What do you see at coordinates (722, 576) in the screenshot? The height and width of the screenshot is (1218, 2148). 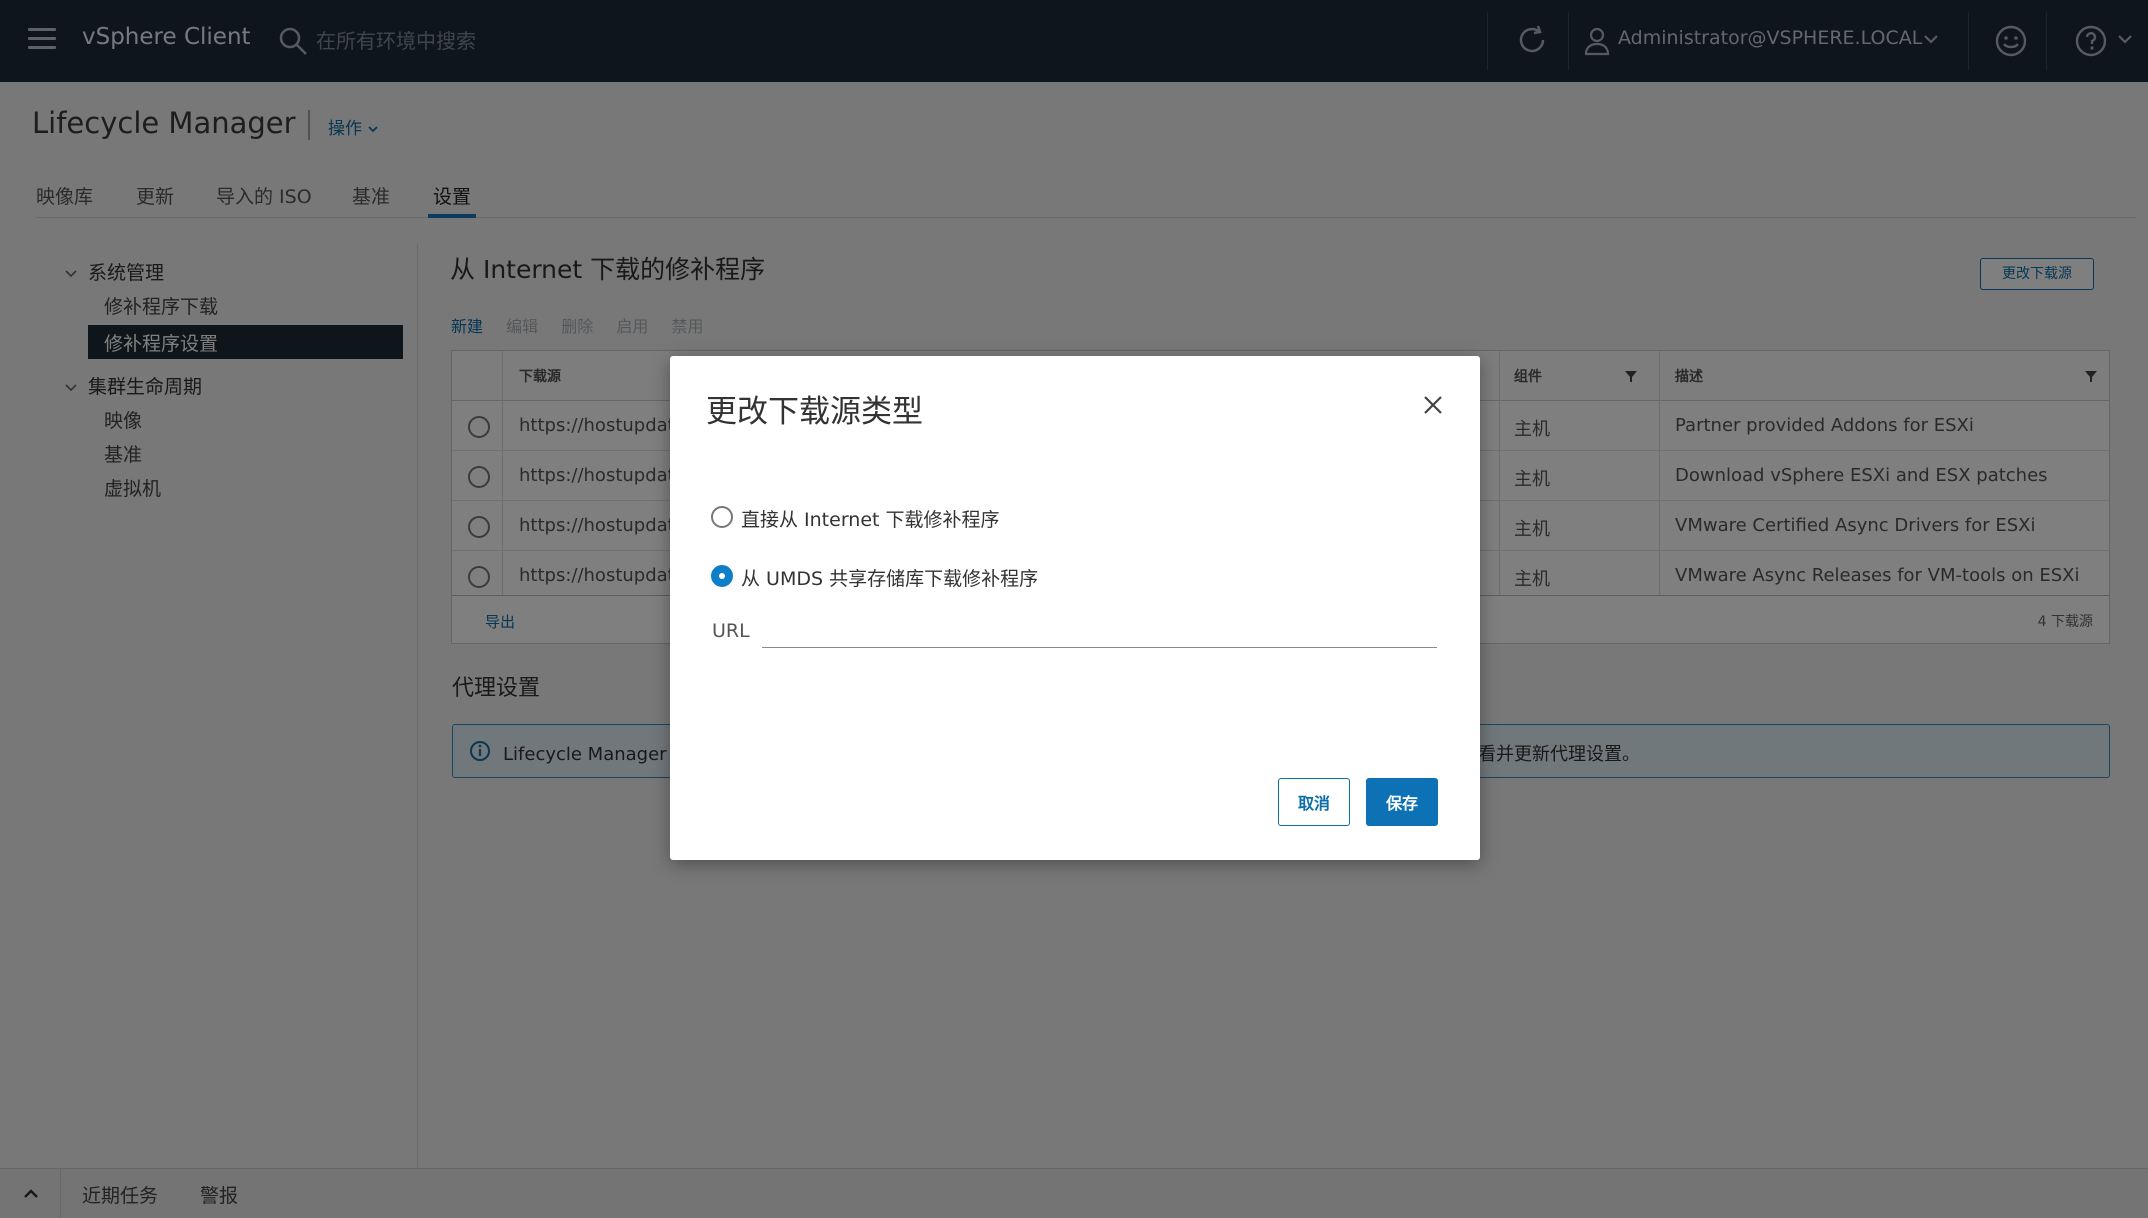 I see `radio-umds` at bounding box center [722, 576].